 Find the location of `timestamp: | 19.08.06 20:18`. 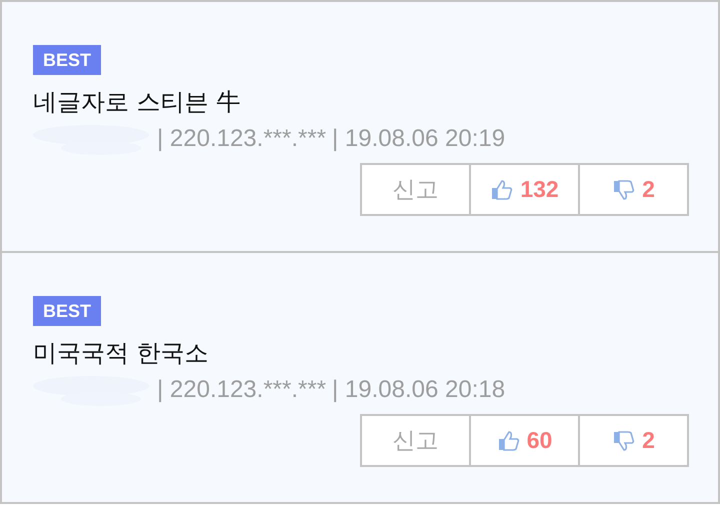

timestamp: | 19.08.06 20:18 is located at coordinates (419, 390).